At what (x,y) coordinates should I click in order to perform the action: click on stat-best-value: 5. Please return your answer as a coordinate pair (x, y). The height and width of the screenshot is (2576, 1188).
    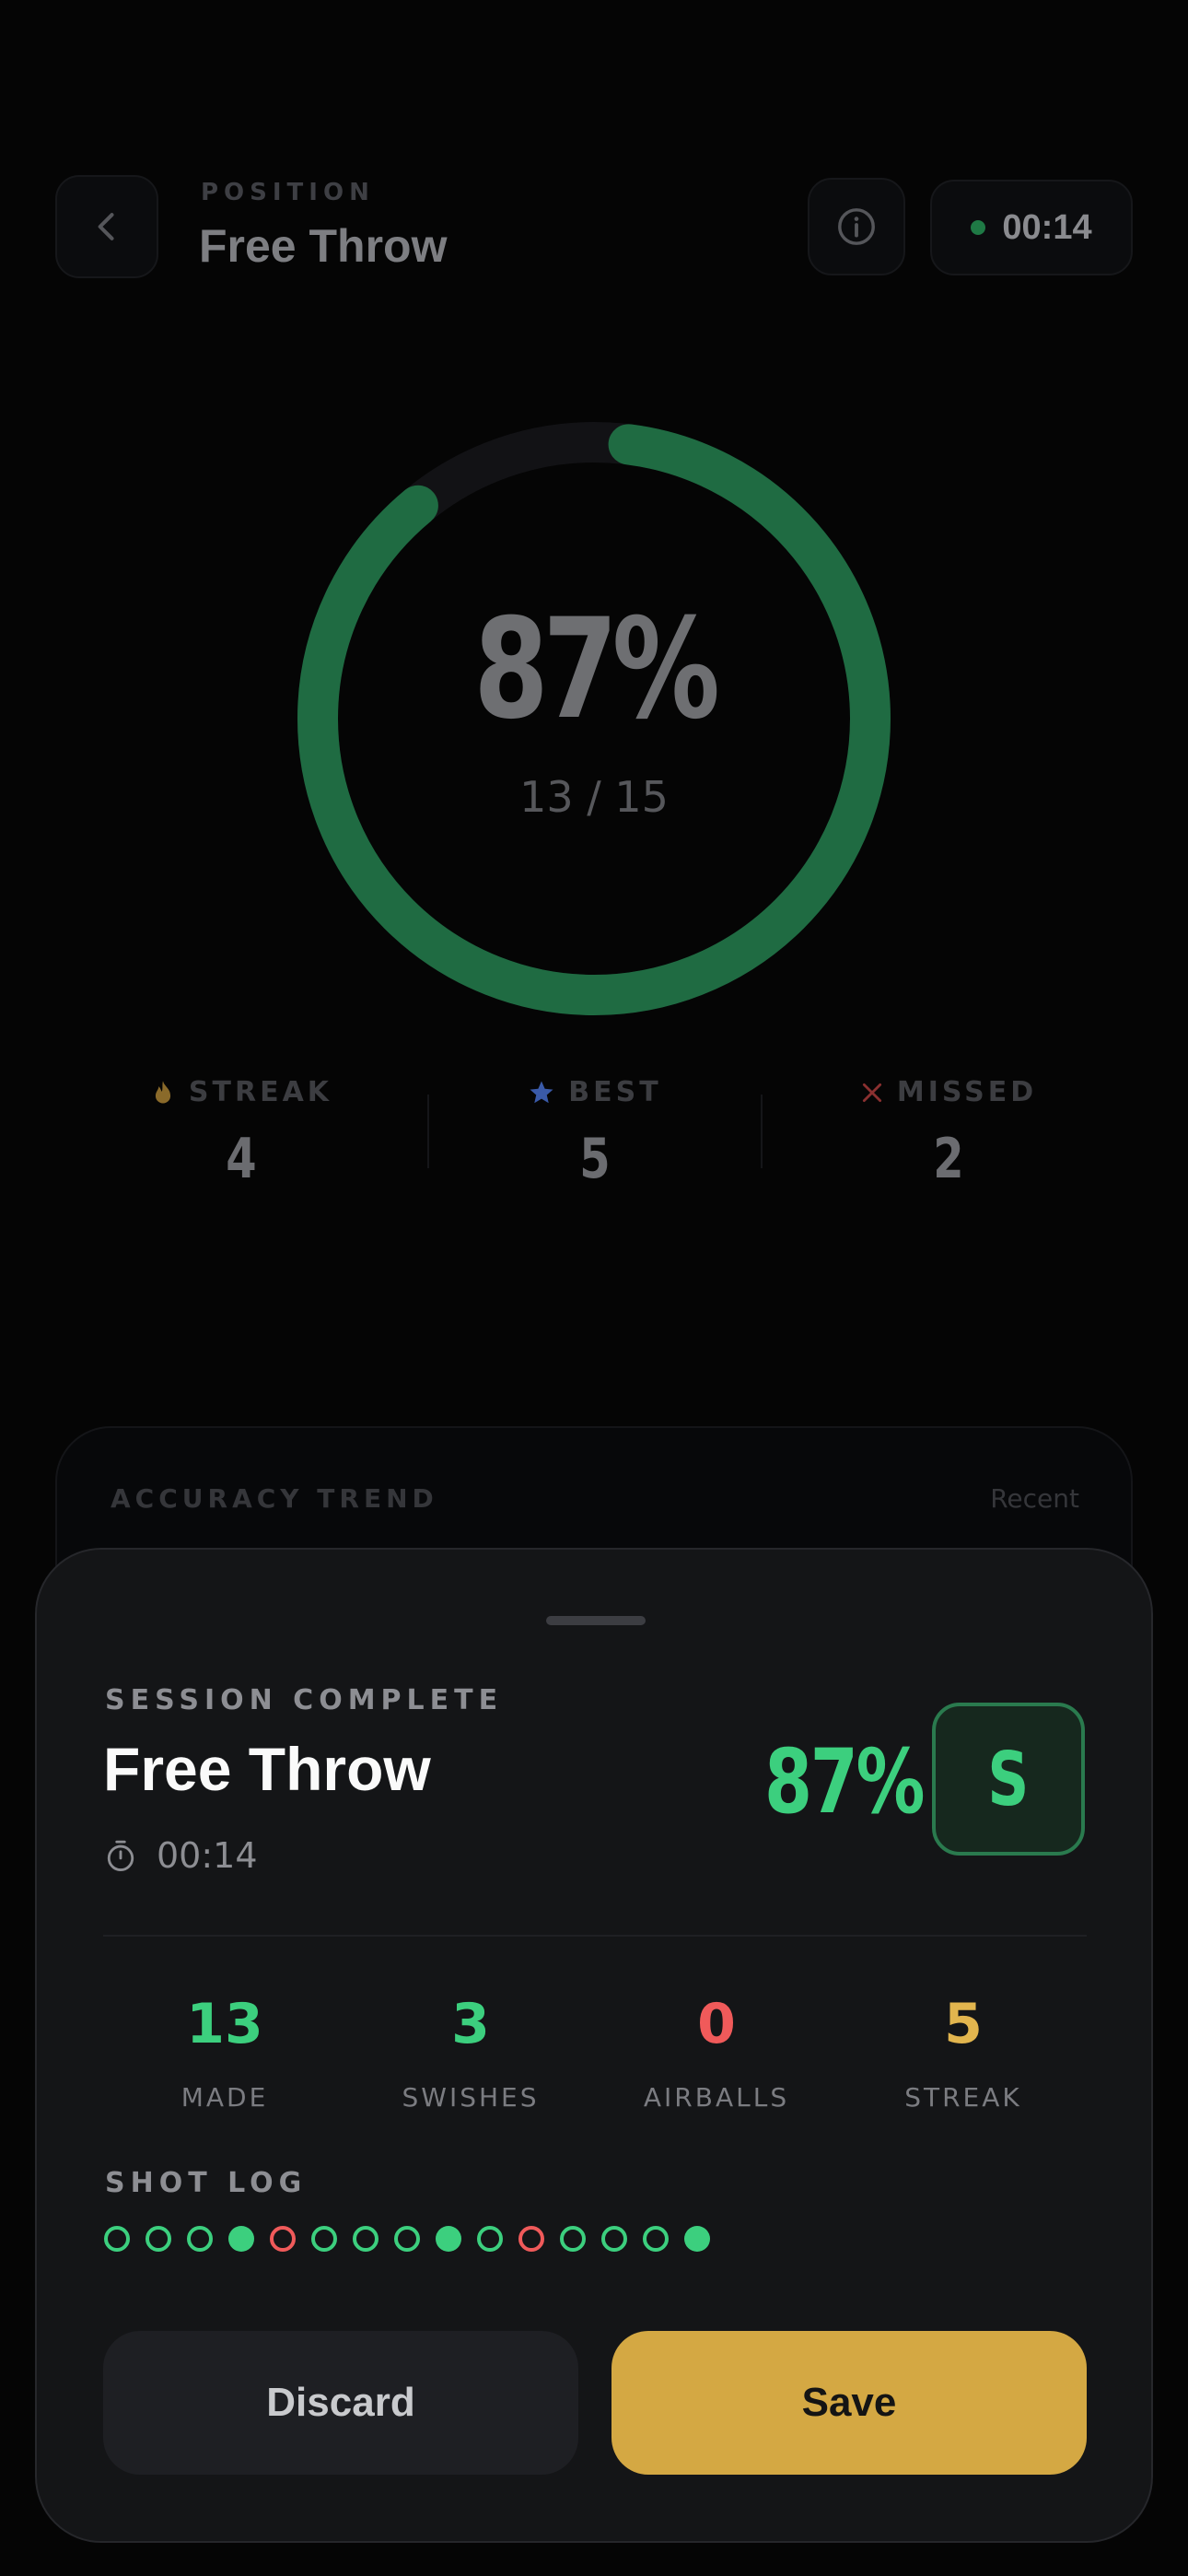
    Looking at the image, I should click on (595, 1159).